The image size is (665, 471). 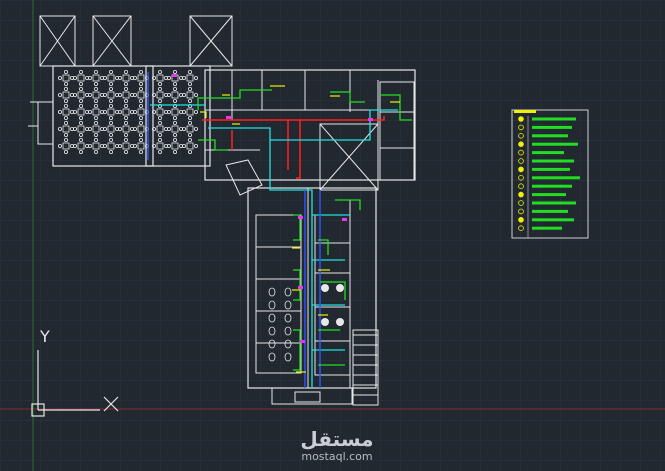 What do you see at coordinates (337, 456) in the screenshot?
I see `watermark-latin: mostaql.com` at bounding box center [337, 456].